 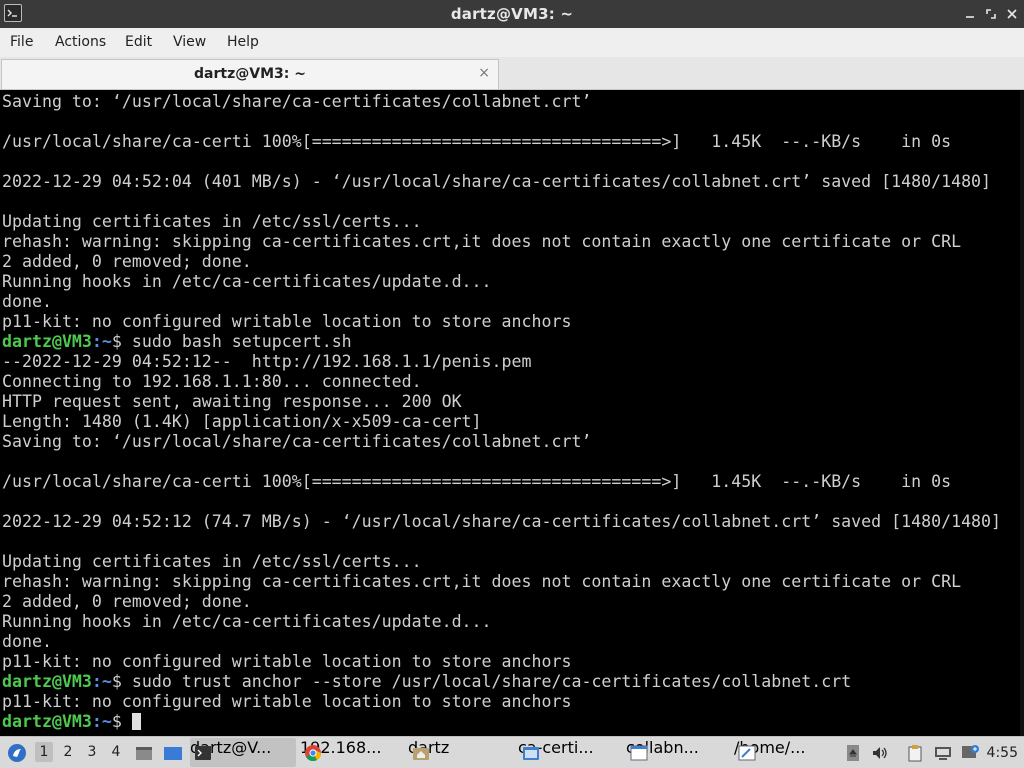 I want to click on terminal-line-text: done., so click(x=27, y=641).